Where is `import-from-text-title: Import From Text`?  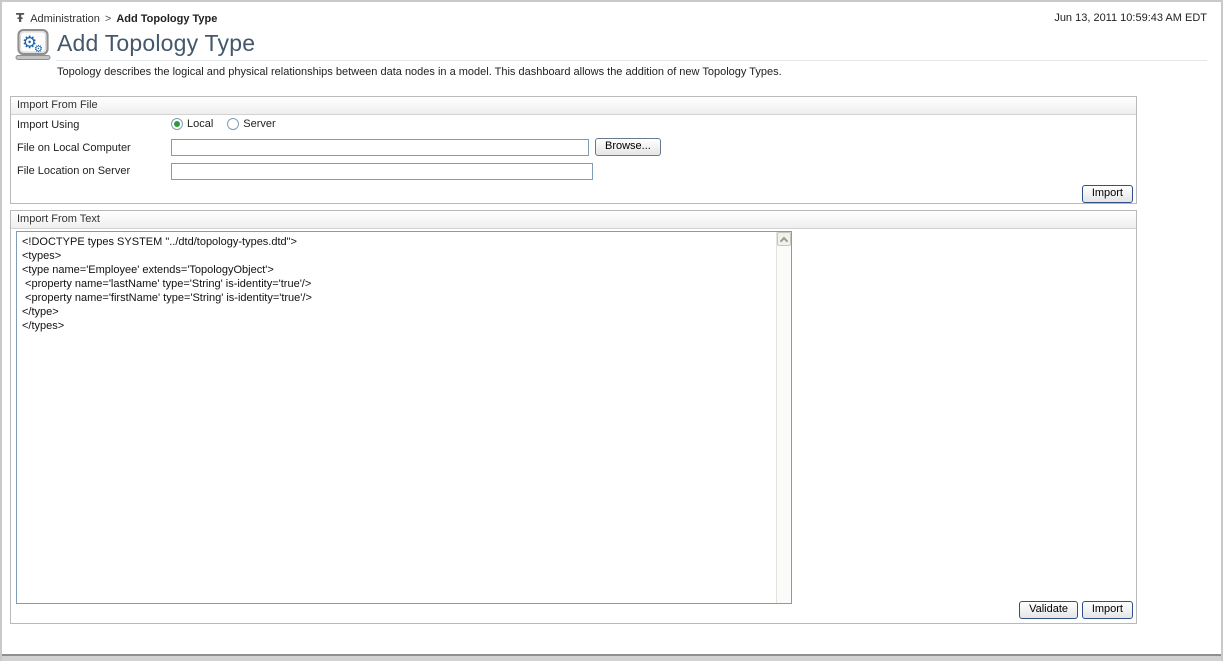
import-from-text-title: Import From Text is located at coordinates (573, 220).